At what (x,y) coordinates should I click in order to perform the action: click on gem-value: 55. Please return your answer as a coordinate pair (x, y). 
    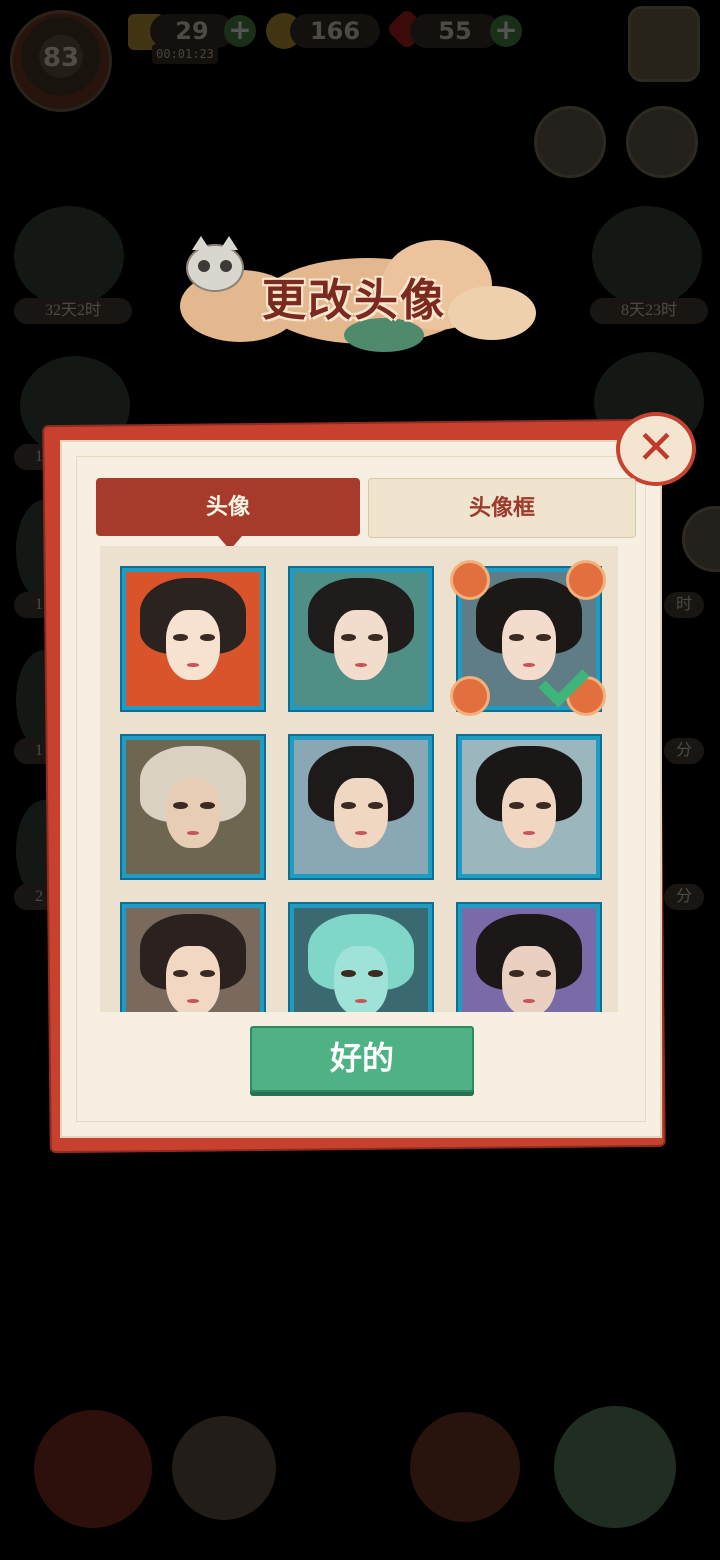
    Looking at the image, I should click on (455, 31).